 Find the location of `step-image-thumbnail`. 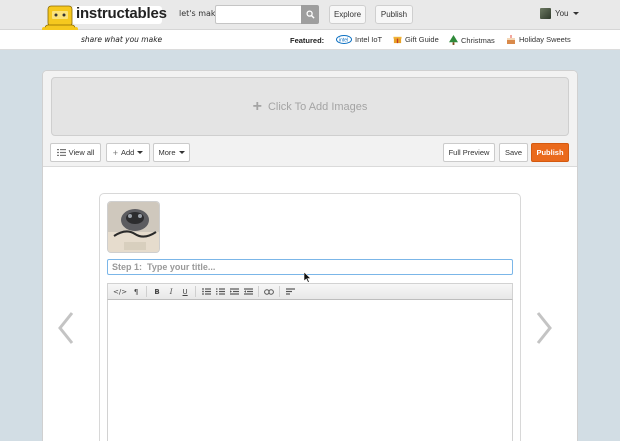

step-image-thumbnail is located at coordinates (133, 227).